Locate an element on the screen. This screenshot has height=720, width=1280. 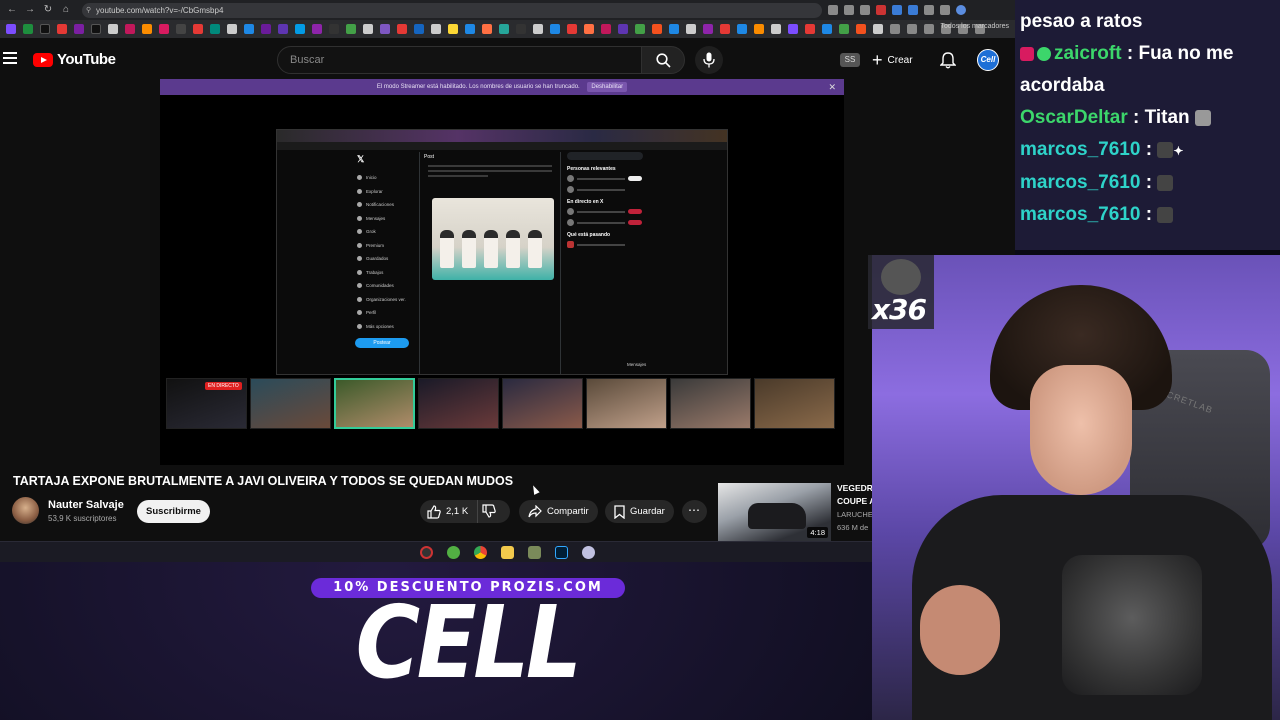
bookmark-star-icon is located at coordinates (865, 10).